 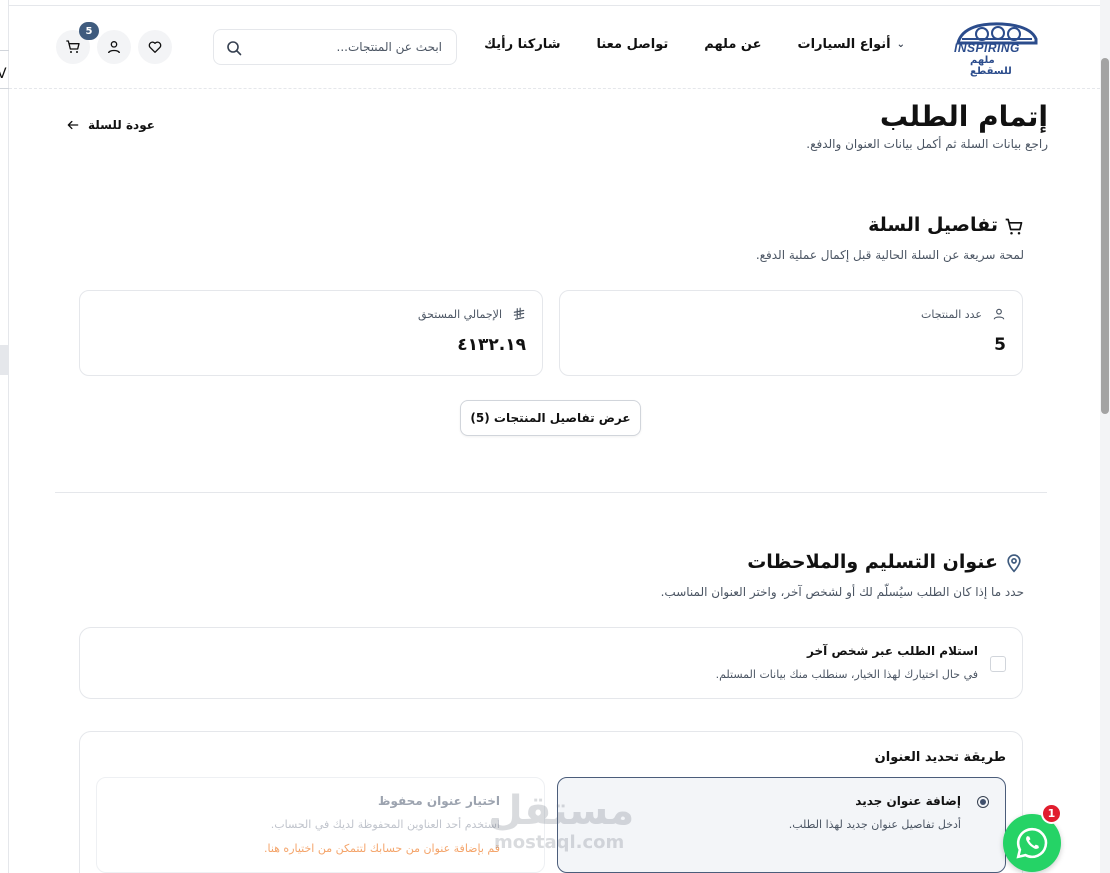 I want to click on total-due-label: الإجمالي المستحق, so click(x=459, y=314).